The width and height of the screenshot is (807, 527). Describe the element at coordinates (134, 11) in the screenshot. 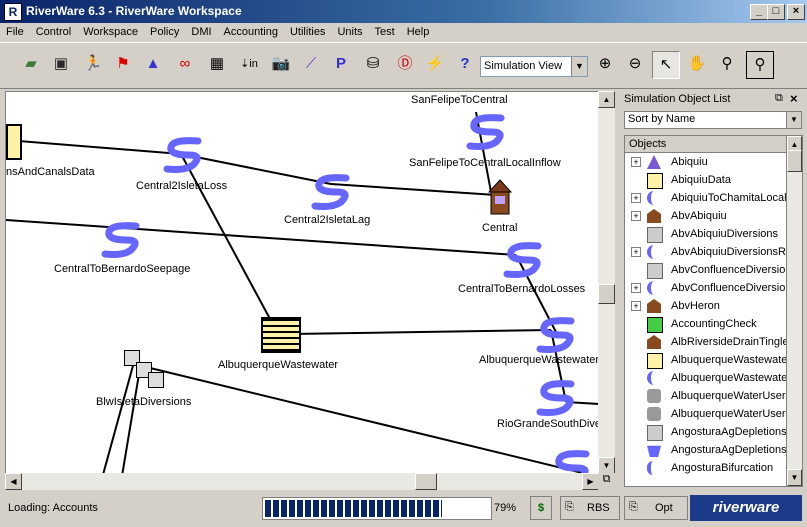

I see `window-title: RiverWare 6.3 - RiverWare Workspace` at that location.